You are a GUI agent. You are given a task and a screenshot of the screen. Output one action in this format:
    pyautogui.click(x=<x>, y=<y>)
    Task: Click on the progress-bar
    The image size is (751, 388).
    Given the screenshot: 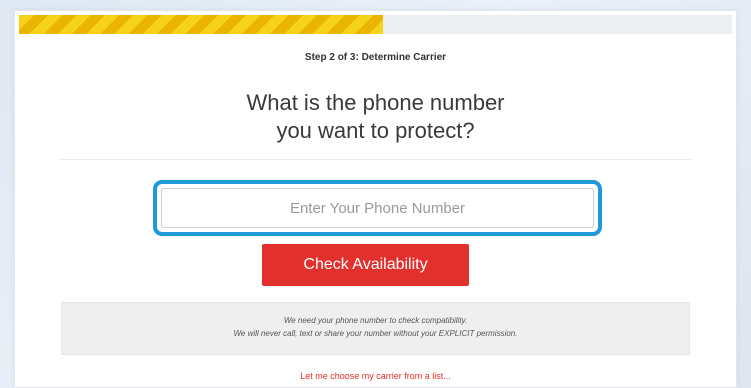 What is the action you would take?
    pyautogui.click(x=375, y=24)
    